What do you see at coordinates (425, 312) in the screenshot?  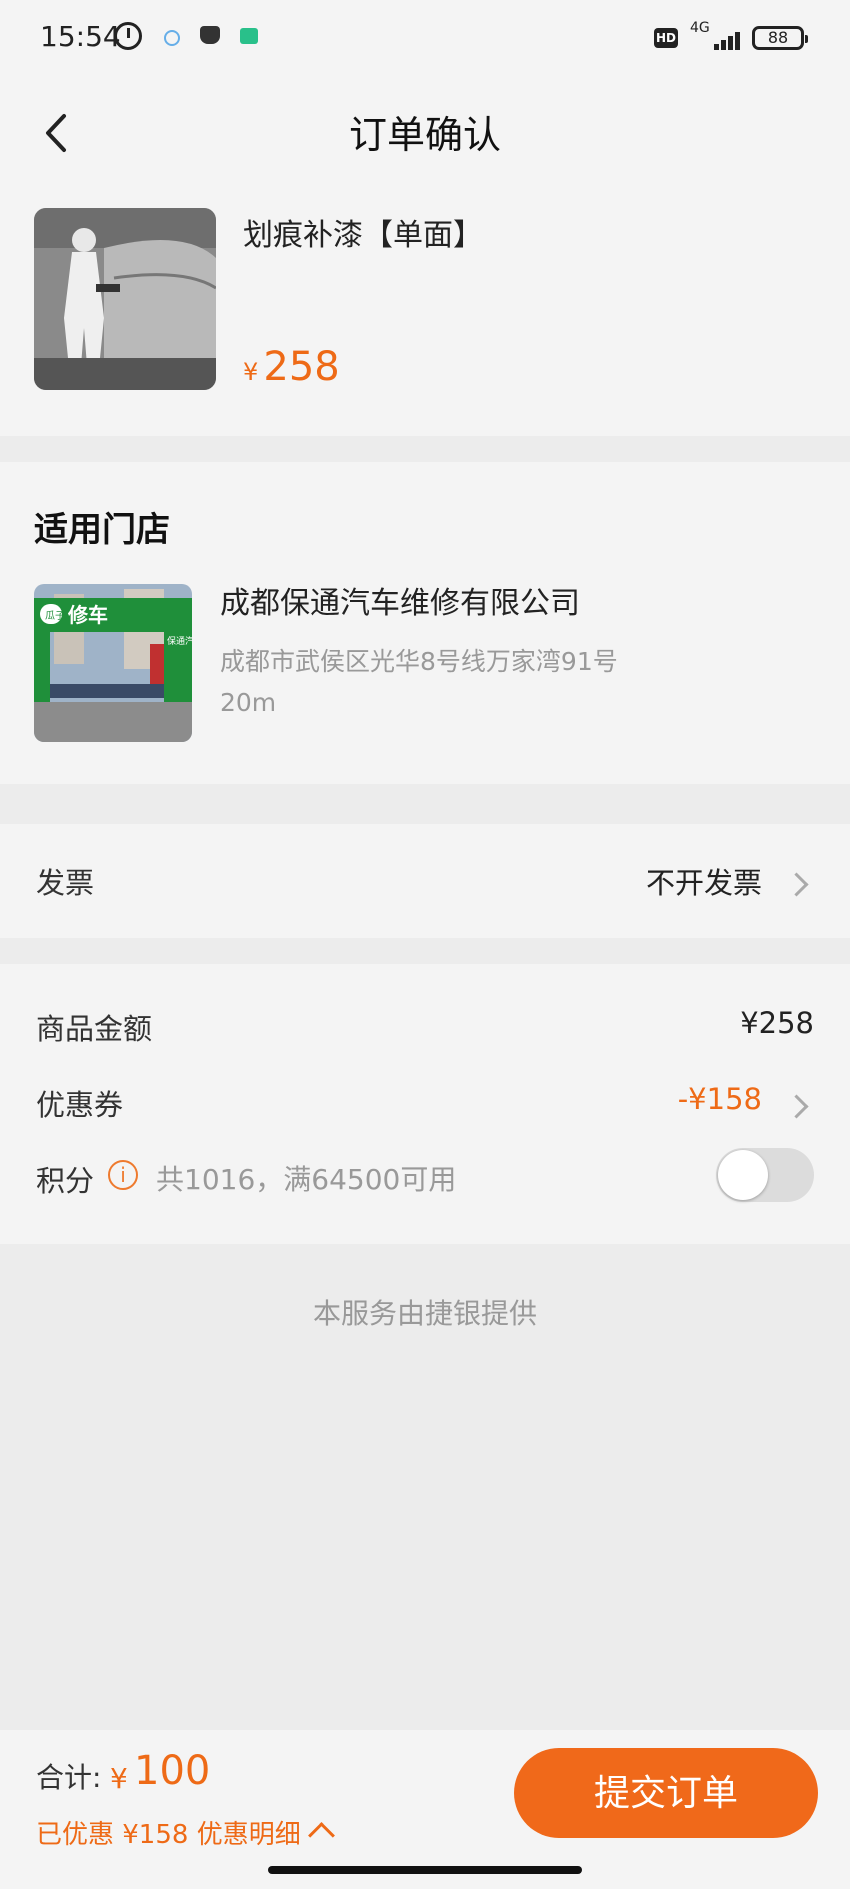 I see `product-card: 划痕补漆【单面】 ¥ 258` at bounding box center [425, 312].